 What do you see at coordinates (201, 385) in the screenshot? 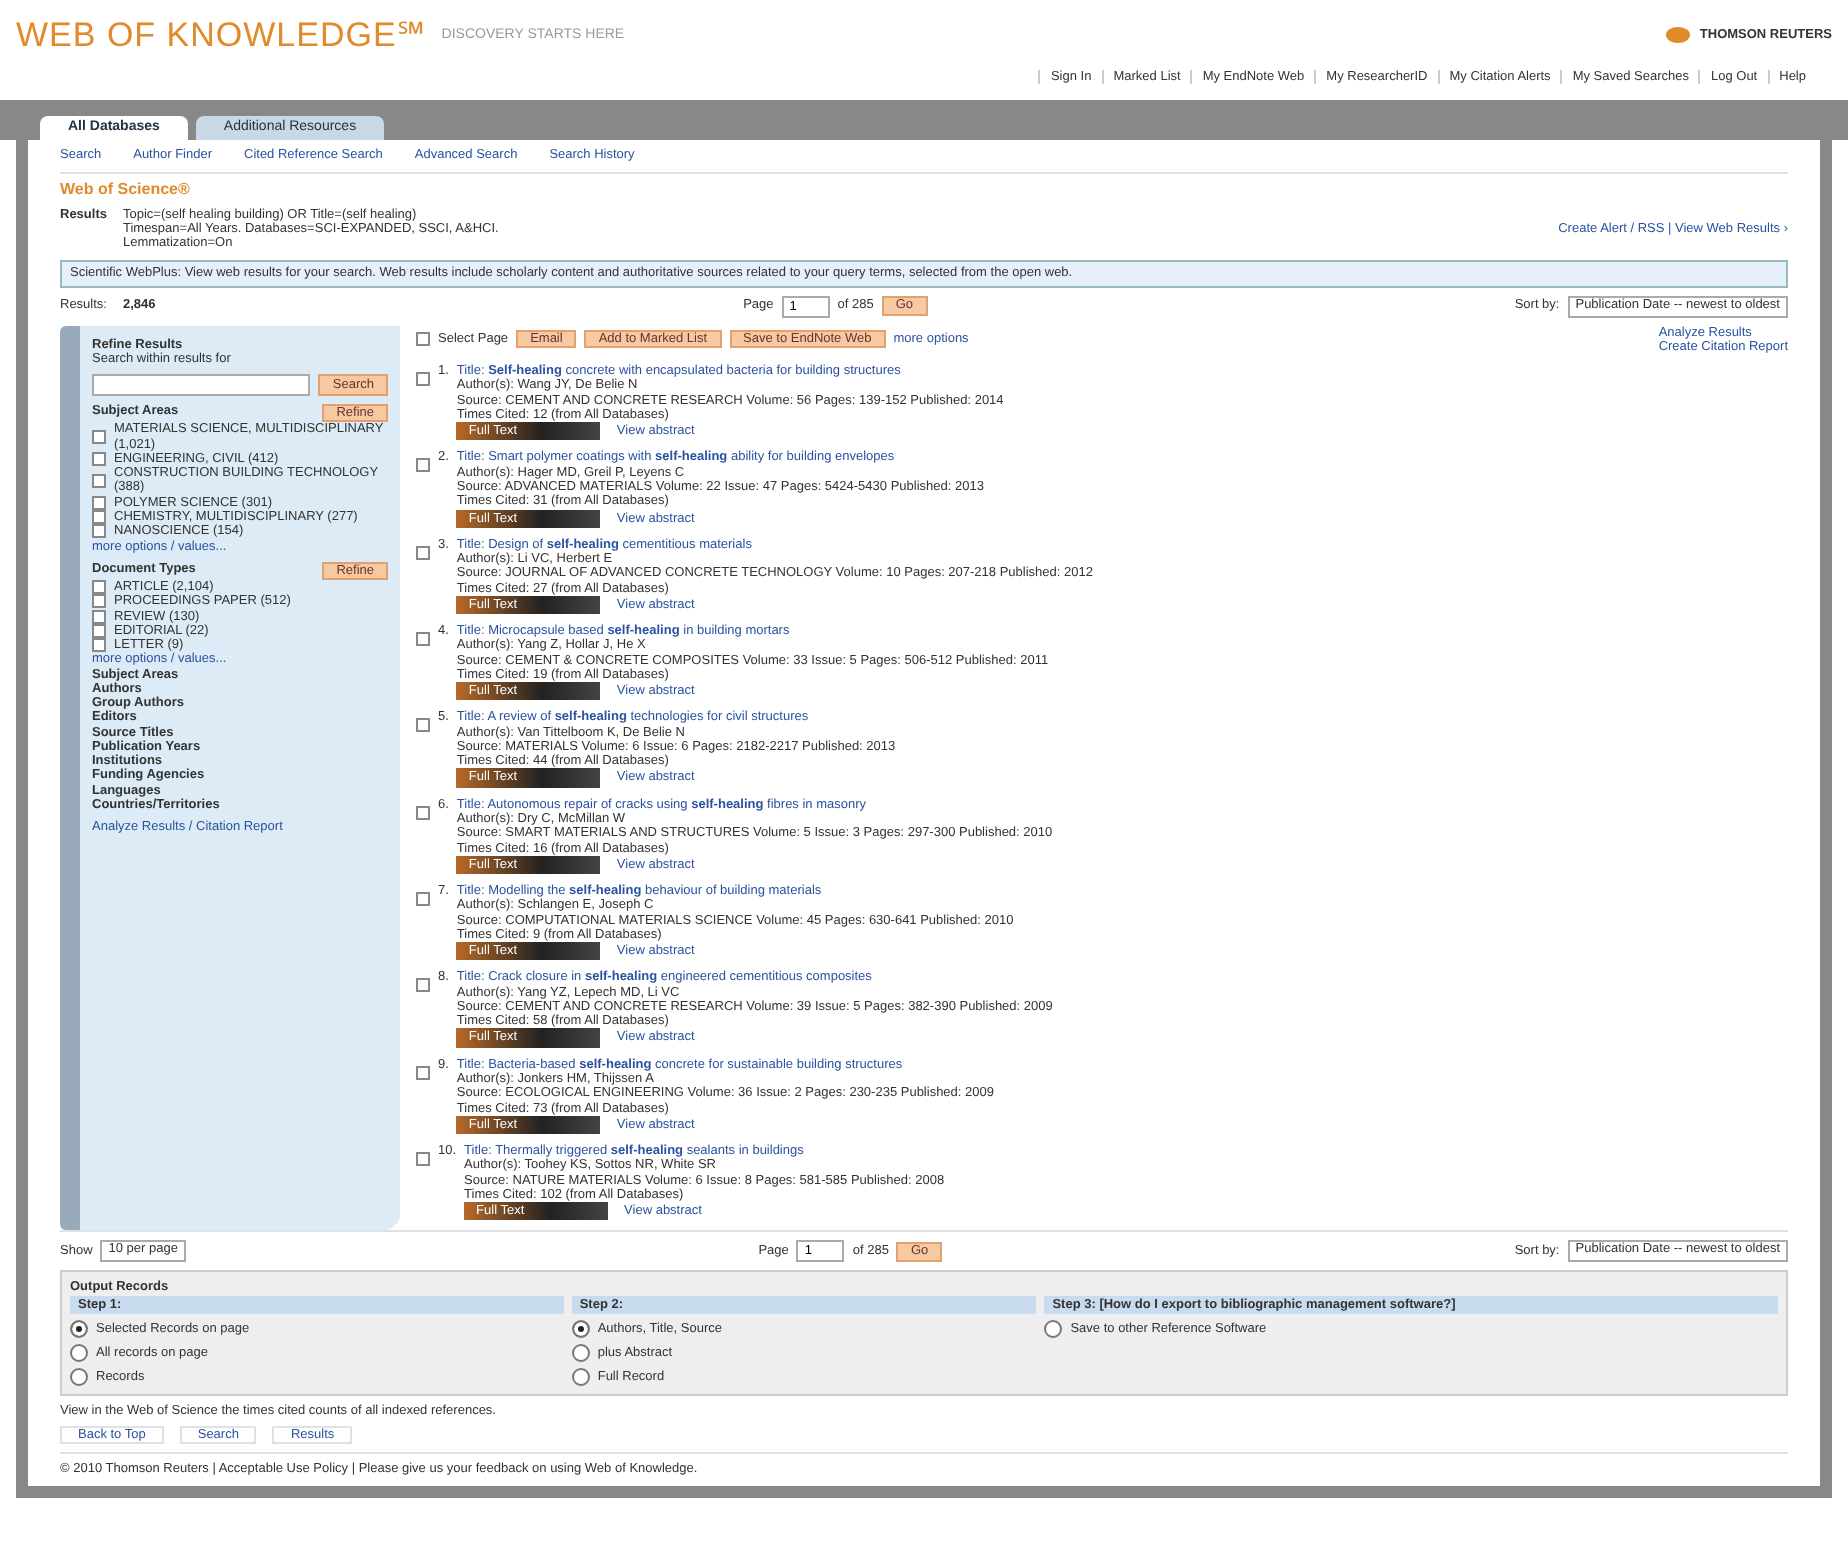
I see `search-within-field` at bounding box center [201, 385].